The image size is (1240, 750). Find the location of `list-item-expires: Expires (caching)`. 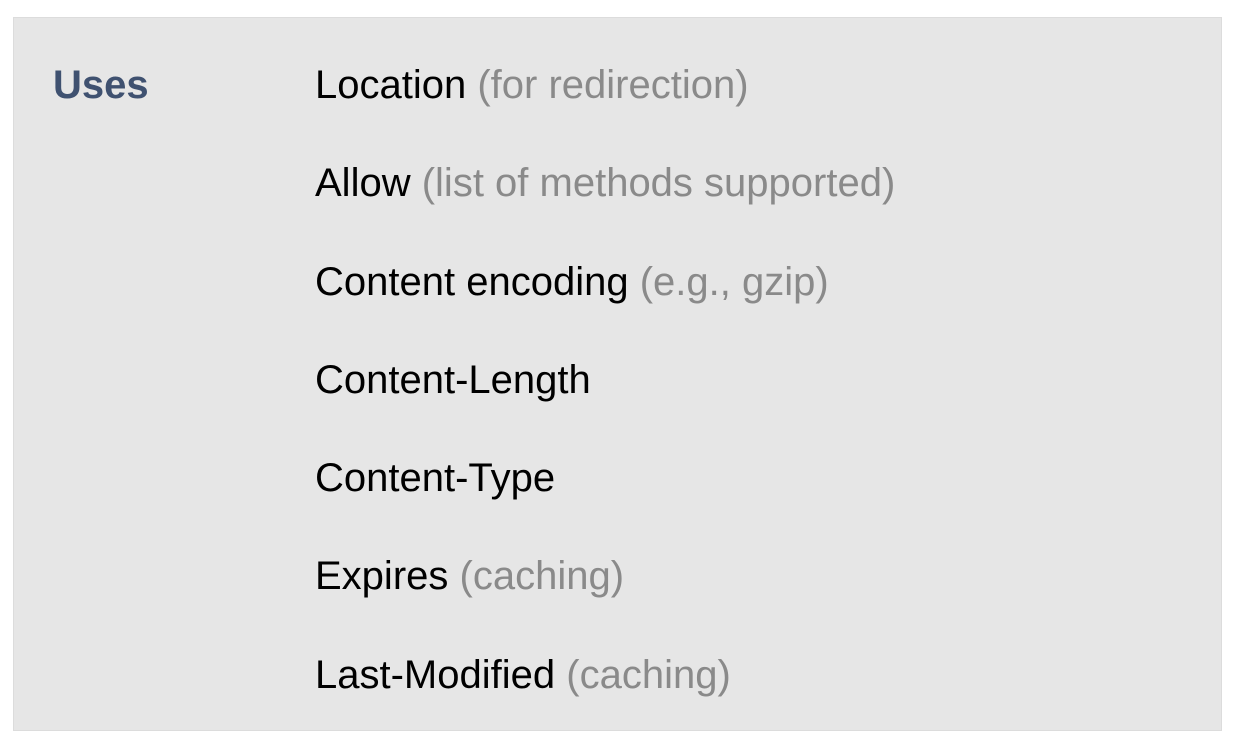

list-item-expires: Expires (caching) is located at coordinates (605, 602).